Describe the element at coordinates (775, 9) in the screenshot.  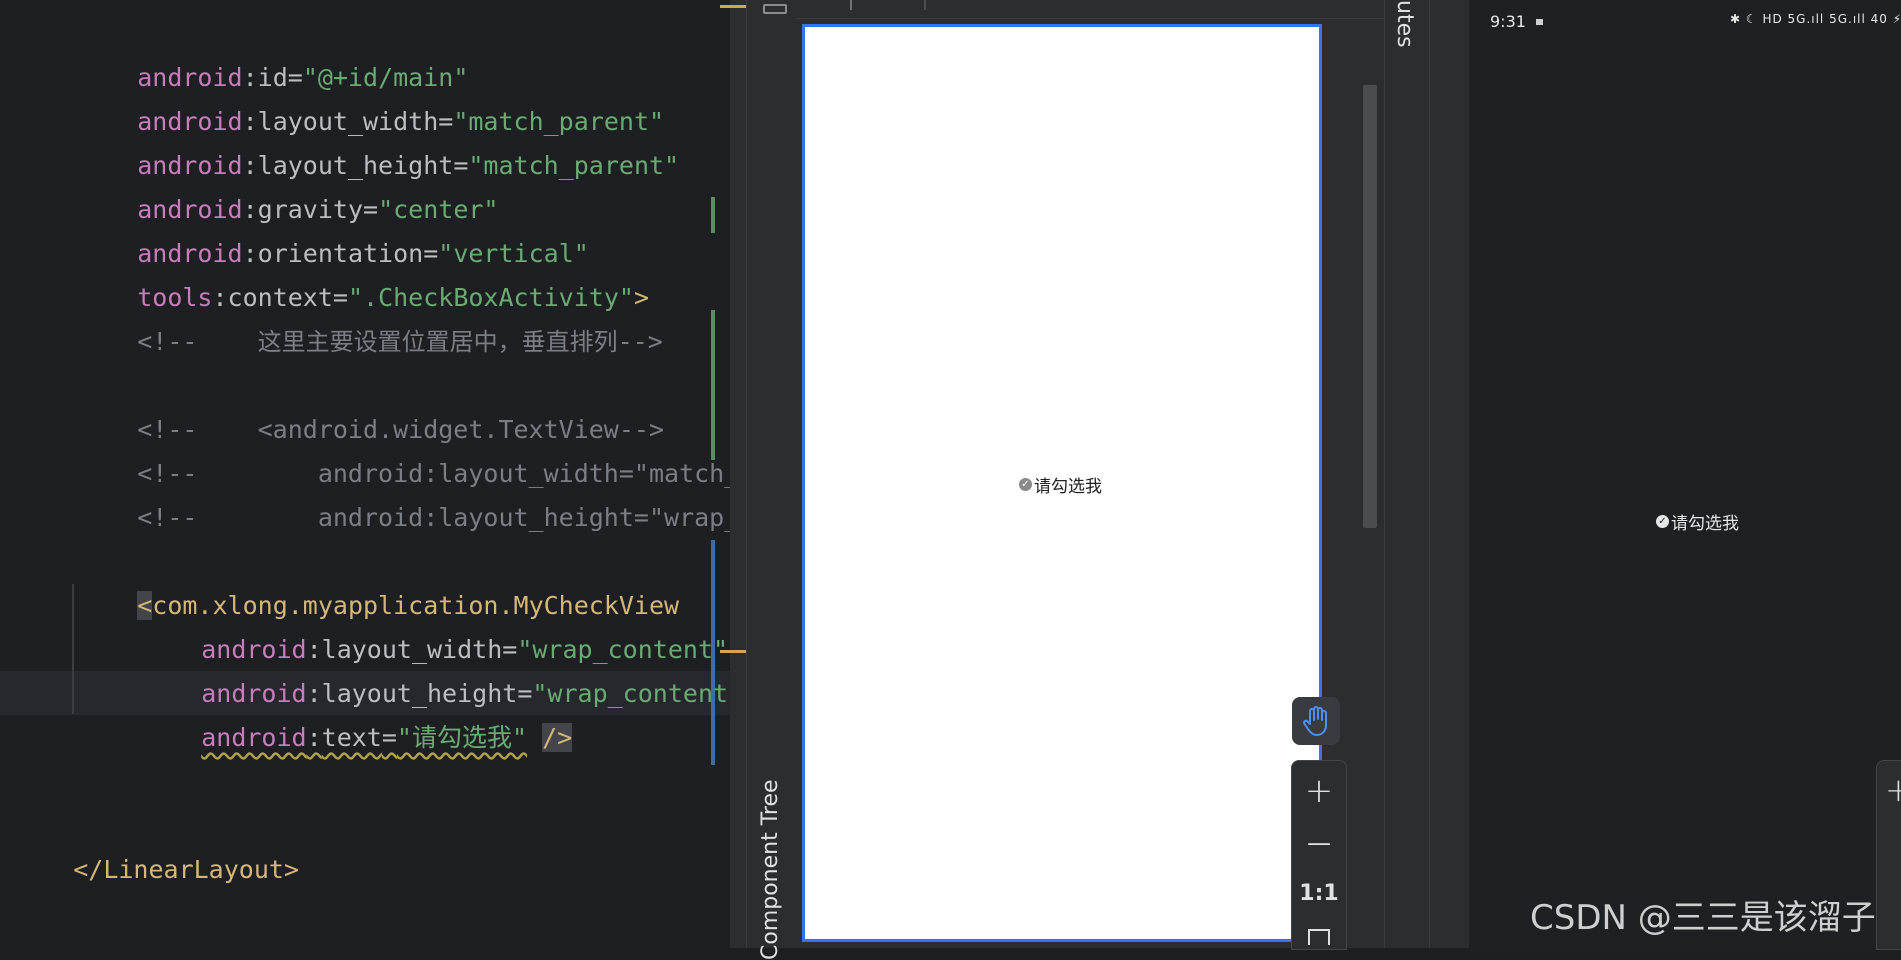
I see `panel-icon` at that location.